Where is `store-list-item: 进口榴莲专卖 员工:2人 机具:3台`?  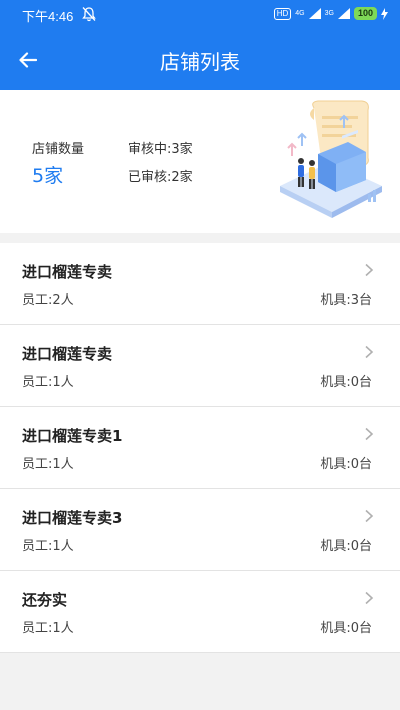
store-list-item: 进口榴莲专卖 员工:2人 机具:3台 is located at coordinates (200, 284).